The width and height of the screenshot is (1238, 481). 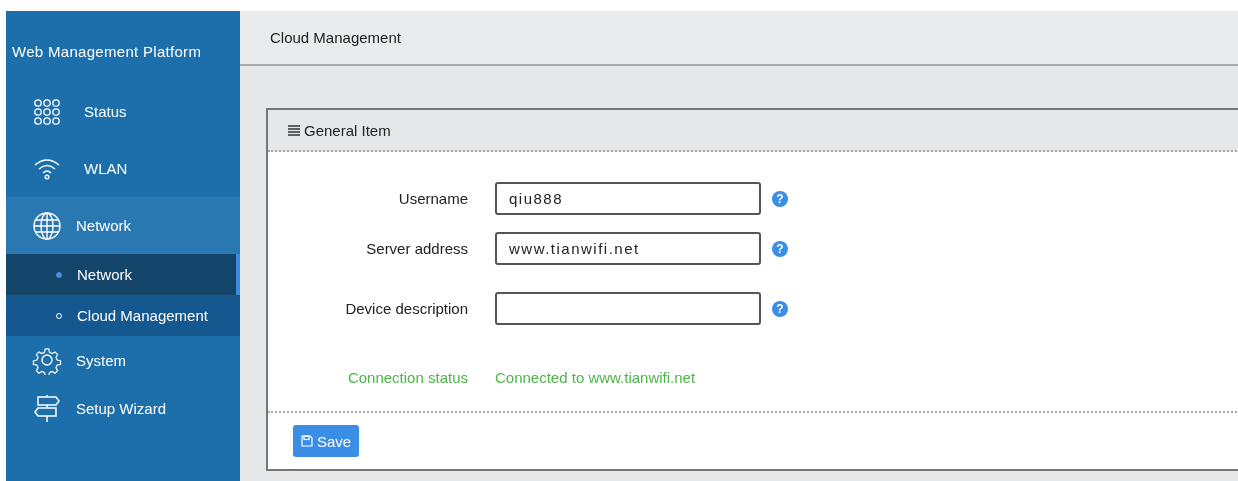 I want to click on status-label: Connection status, so click(x=407, y=378).